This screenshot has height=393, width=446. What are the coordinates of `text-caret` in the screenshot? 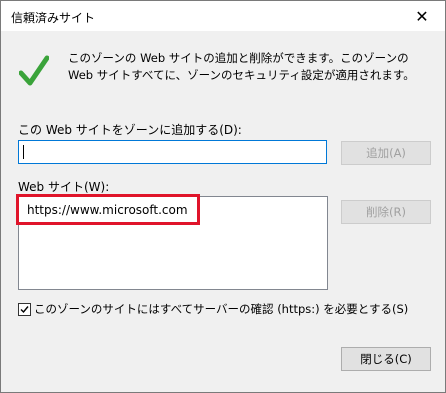 It's located at (23, 152).